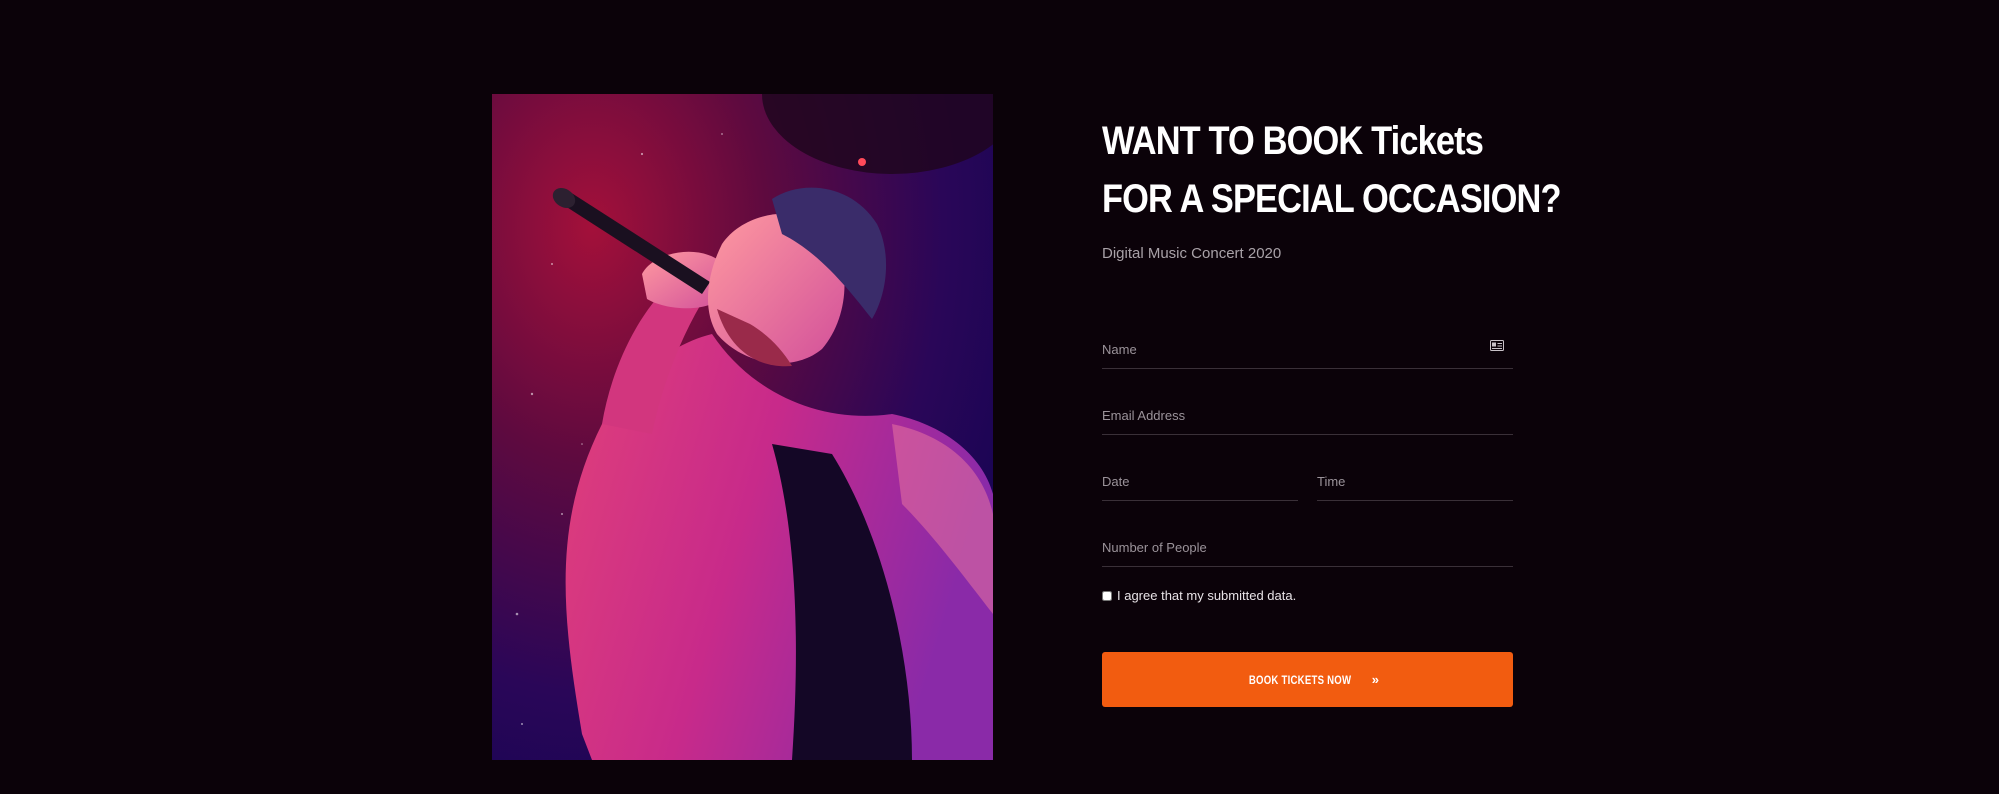  I want to click on heading-line-2: FOR A SPECIAL OCCASION?, so click(1332, 199).